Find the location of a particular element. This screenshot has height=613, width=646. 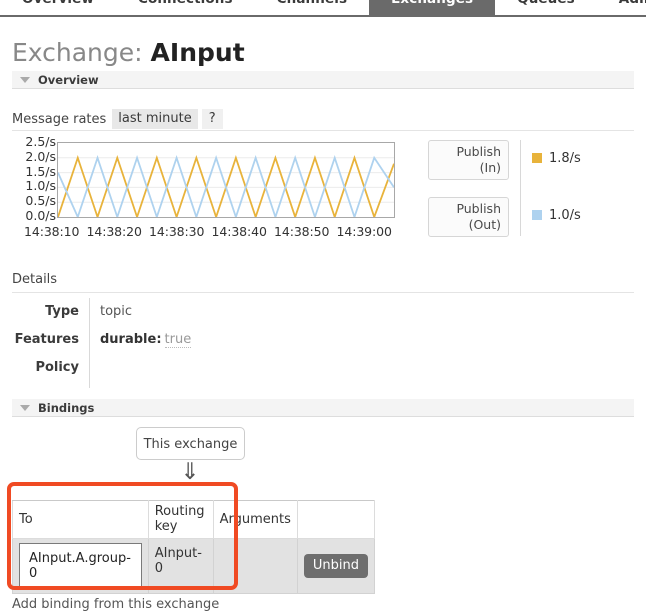

binding-cell-routing-key: AInput-0 is located at coordinates (180, 566).